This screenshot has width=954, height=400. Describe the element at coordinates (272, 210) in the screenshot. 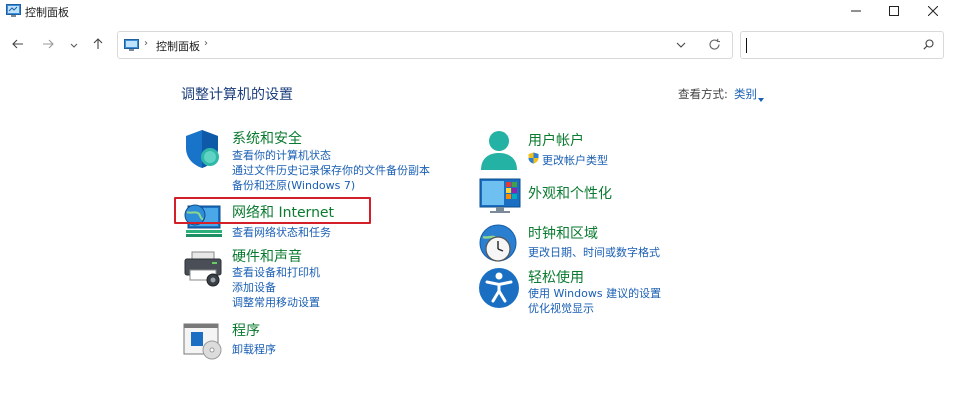

I see `highlight-box` at that location.